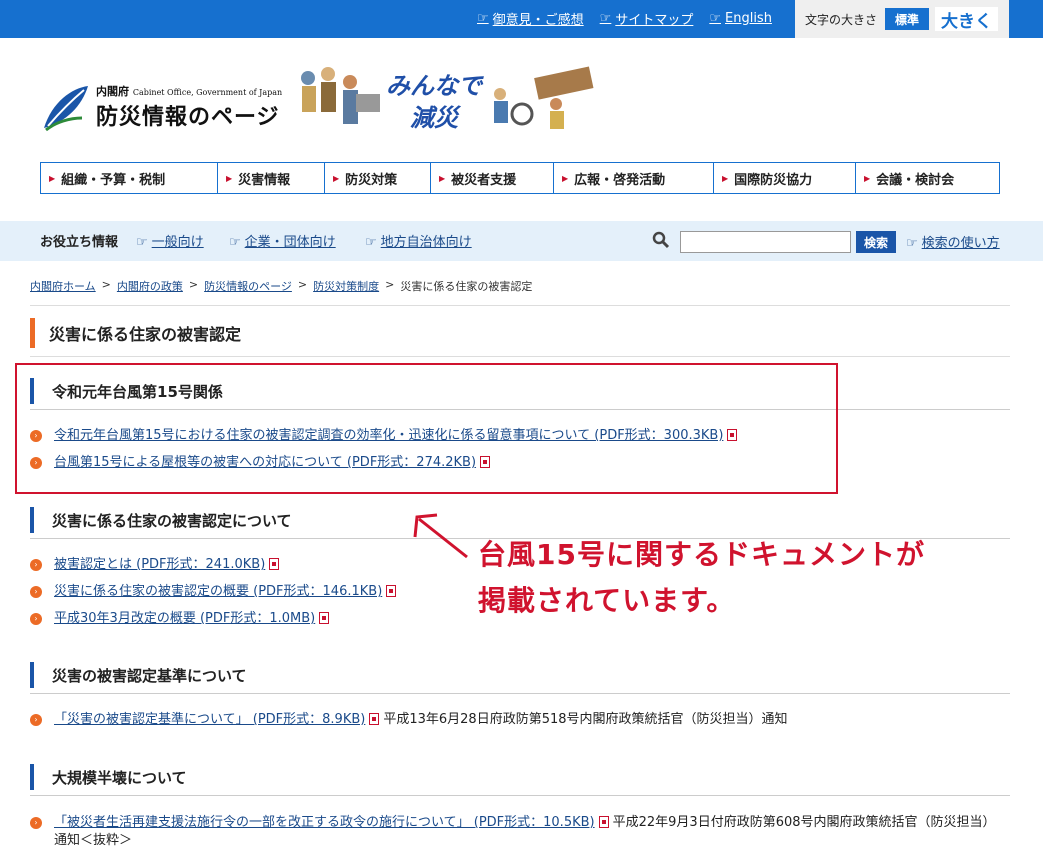 The height and width of the screenshot is (864, 1043). Describe the element at coordinates (538, 20) in the screenshot. I see `feedback-link-label: 御意見・ご感想` at that location.